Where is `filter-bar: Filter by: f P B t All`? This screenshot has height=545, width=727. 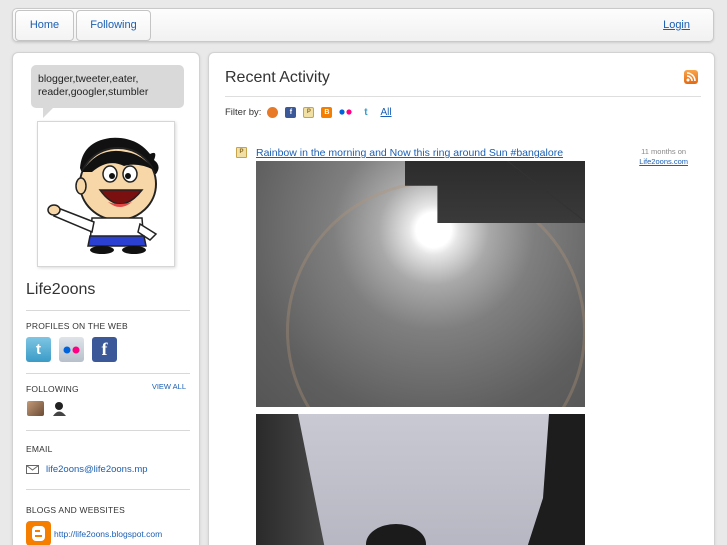
filter-bar: Filter by: f P B t All is located at coordinates (308, 112).